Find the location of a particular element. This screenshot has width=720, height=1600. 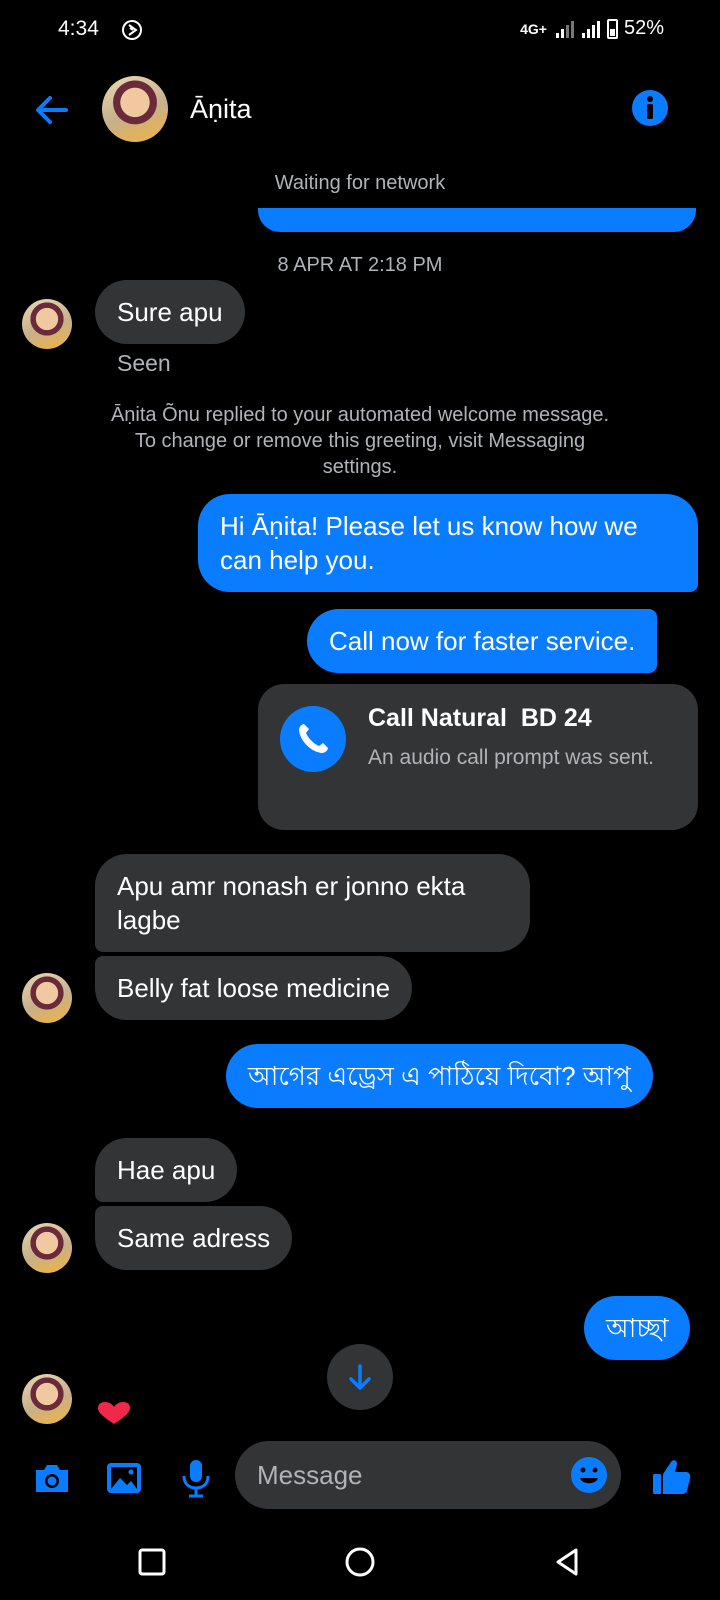

incoming-message: Same adress is located at coordinates (194, 1238).